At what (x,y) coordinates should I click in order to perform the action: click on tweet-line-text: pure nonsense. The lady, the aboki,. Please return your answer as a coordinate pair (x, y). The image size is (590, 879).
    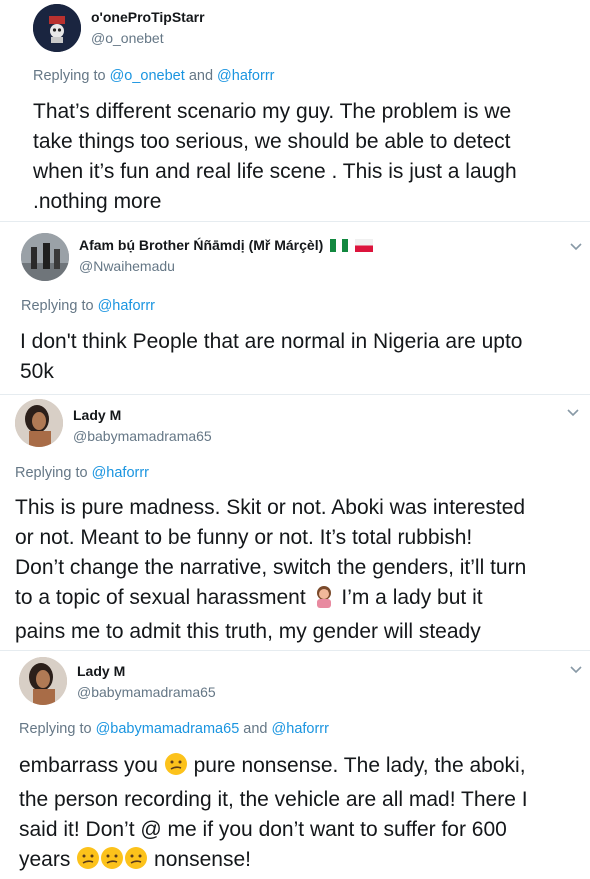
    Looking at the image, I should click on (359, 765).